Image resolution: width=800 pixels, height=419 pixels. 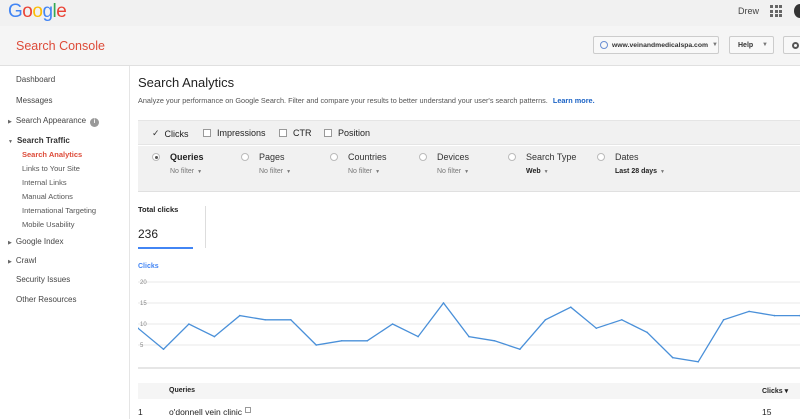 I want to click on info-icon: i, so click(x=95, y=122).